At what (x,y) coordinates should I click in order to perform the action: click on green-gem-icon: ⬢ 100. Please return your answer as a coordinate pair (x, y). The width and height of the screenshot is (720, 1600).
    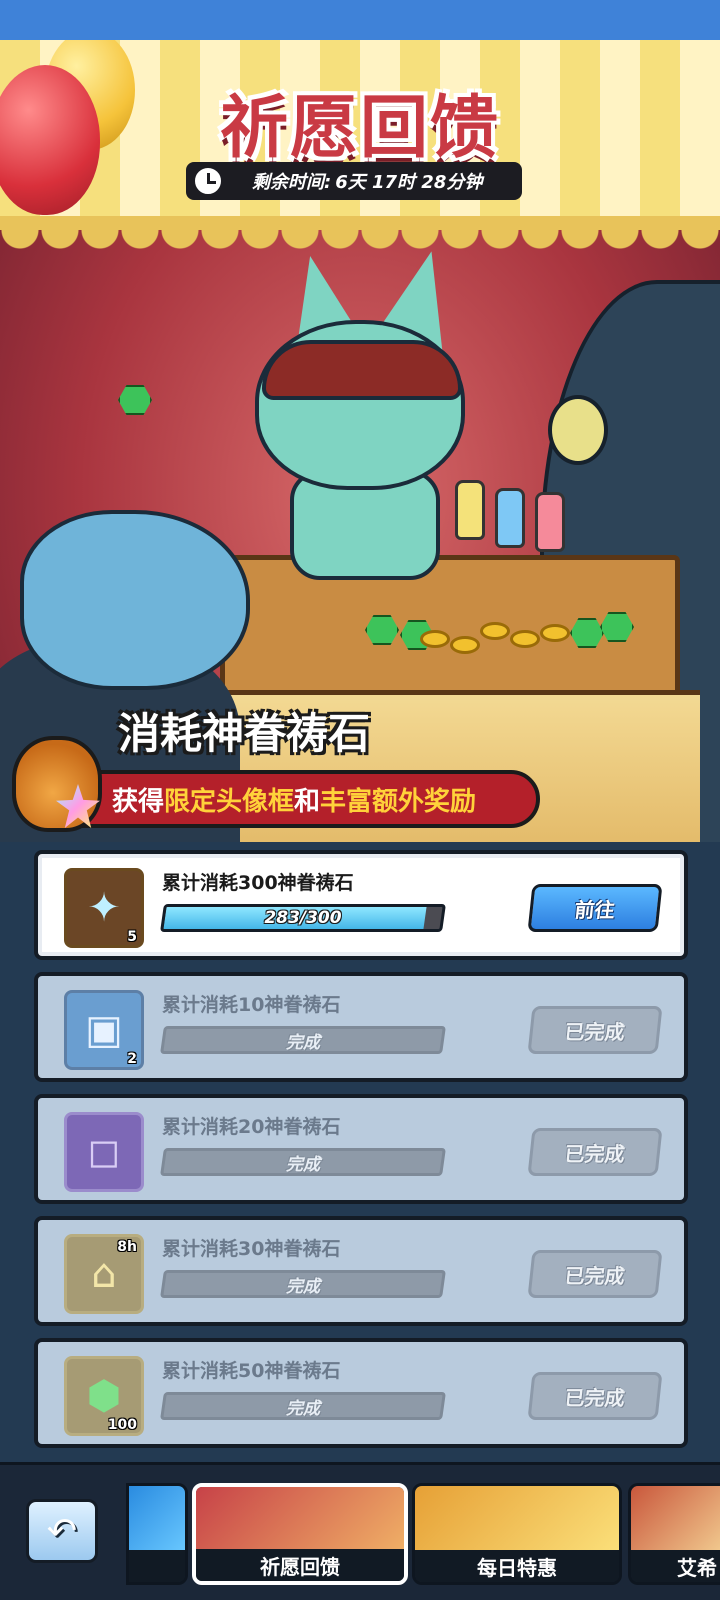
    Looking at the image, I should click on (104, 1396).